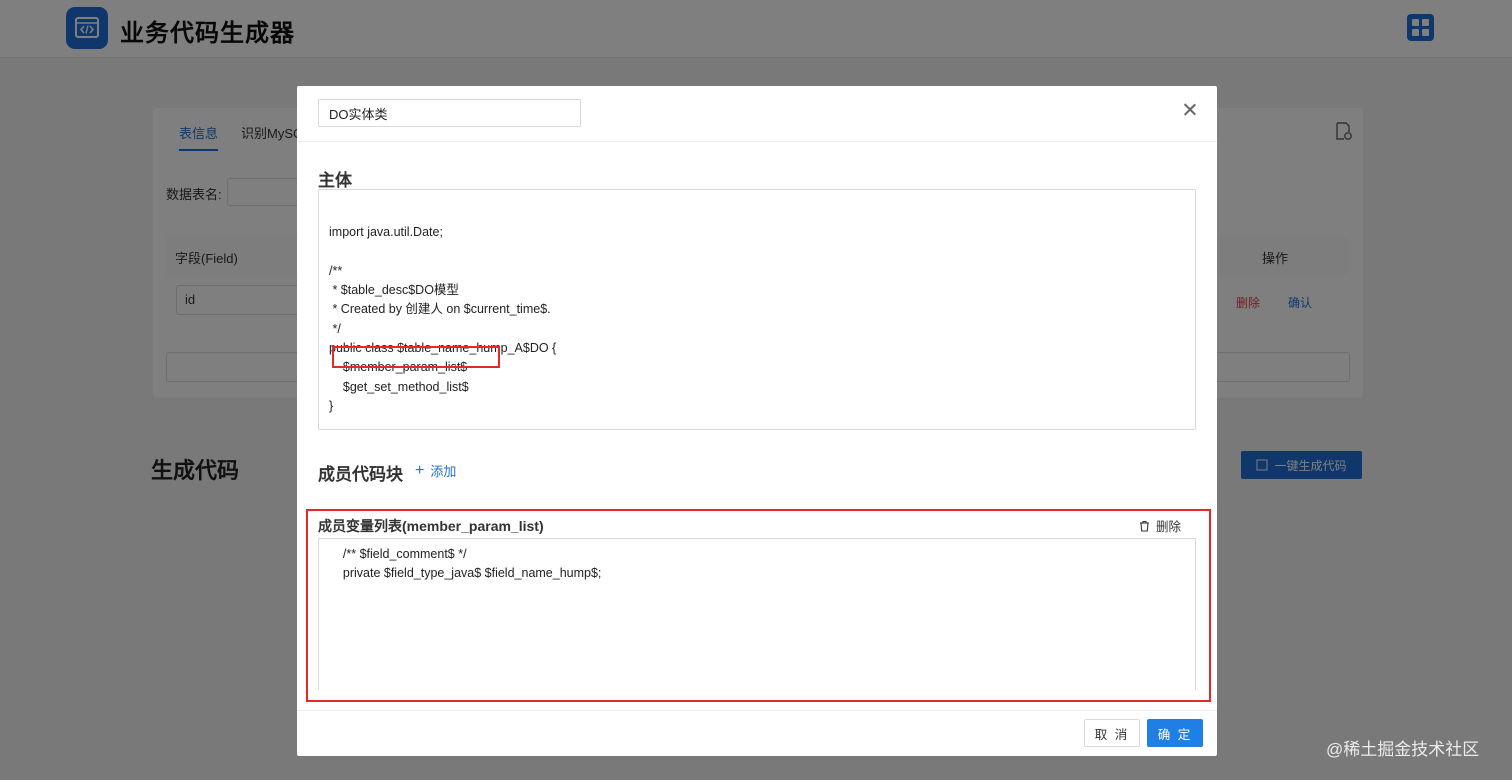 This screenshot has height=780, width=1512. I want to click on add-member-button: + 添加, so click(435, 470).